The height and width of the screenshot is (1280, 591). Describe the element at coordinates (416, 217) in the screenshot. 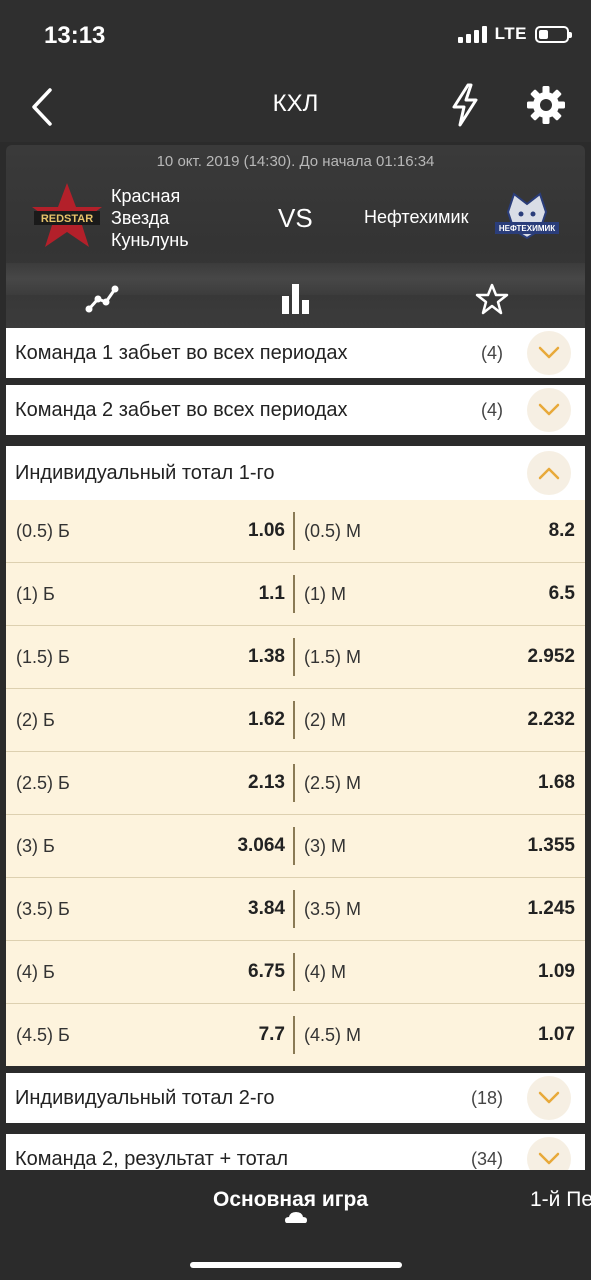

I see `team2-name: Нефтехимик` at that location.